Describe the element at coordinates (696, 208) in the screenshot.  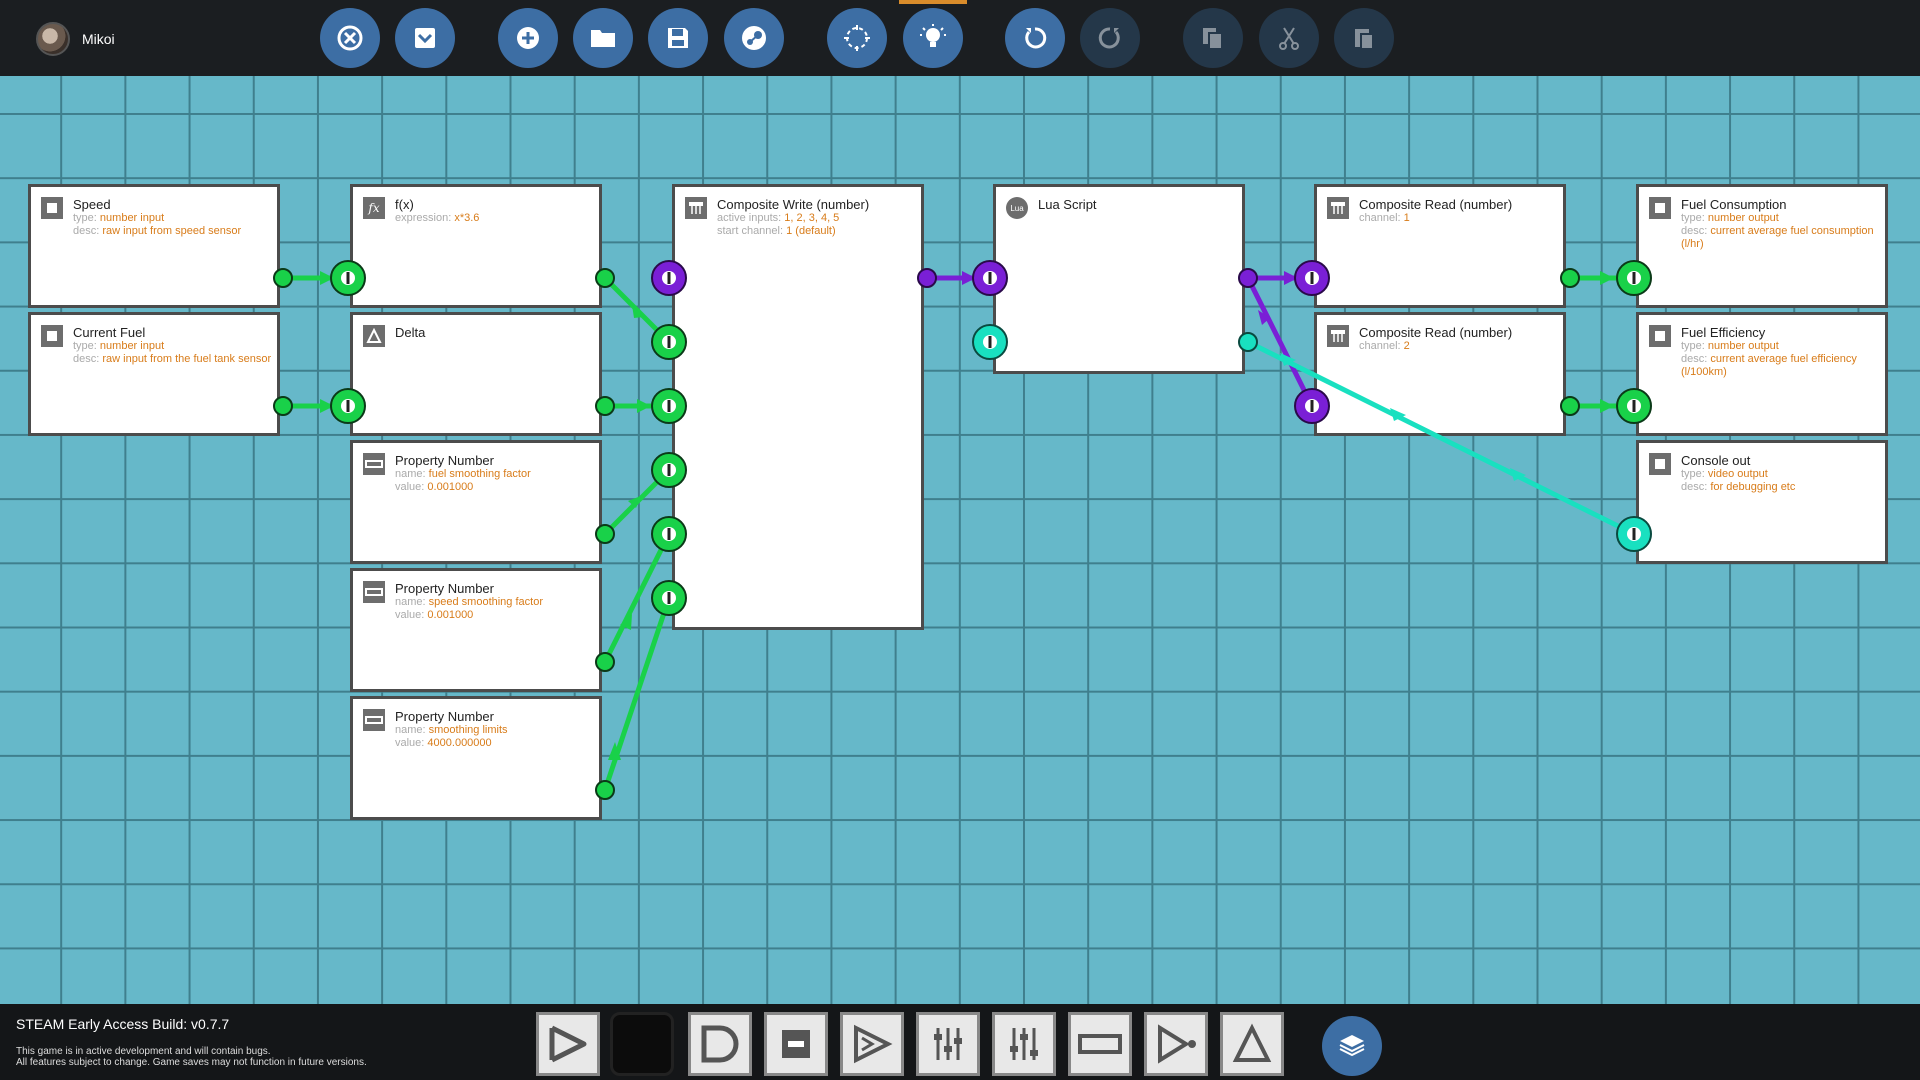
I see `composite-write-icon` at that location.